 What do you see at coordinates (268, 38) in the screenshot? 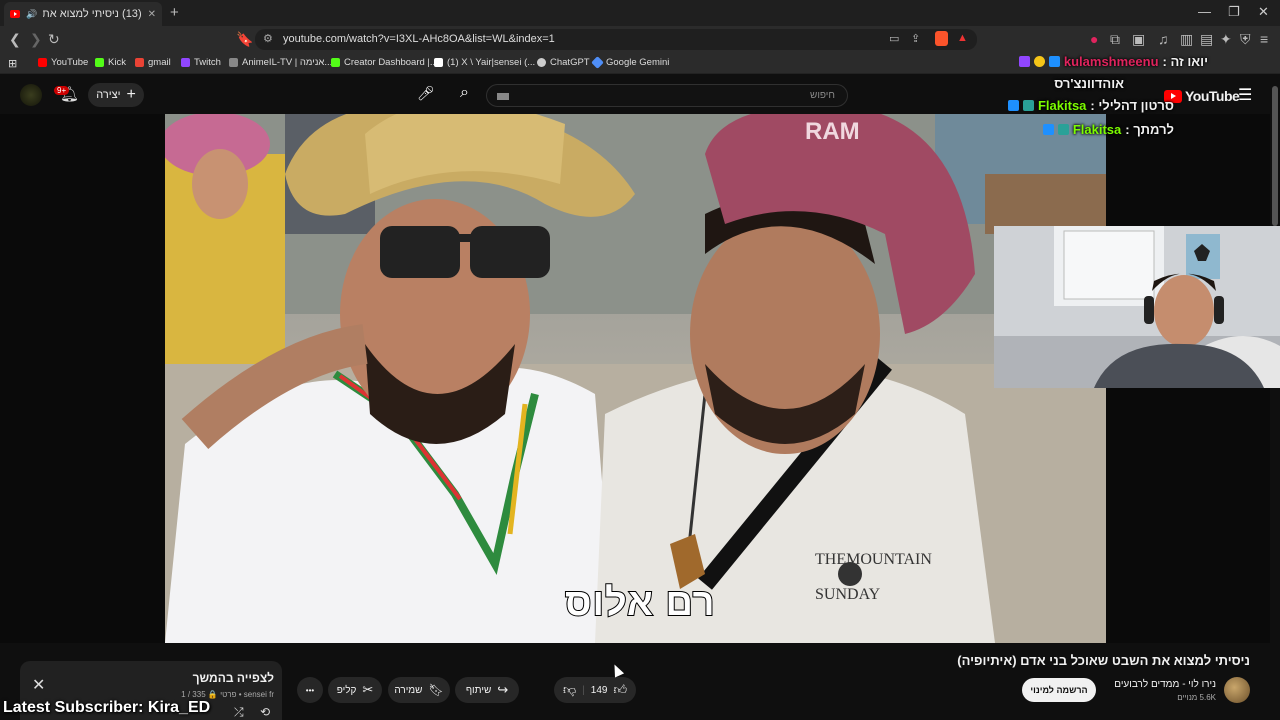
I see `site-settings-icon: ⚙` at bounding box center [268, 38].